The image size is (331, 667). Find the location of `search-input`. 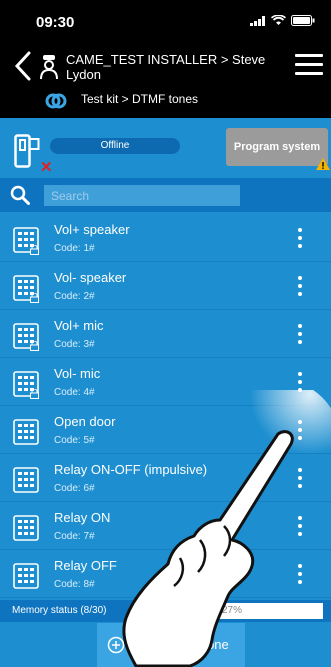

search-input is located at coordinates (142, 195).